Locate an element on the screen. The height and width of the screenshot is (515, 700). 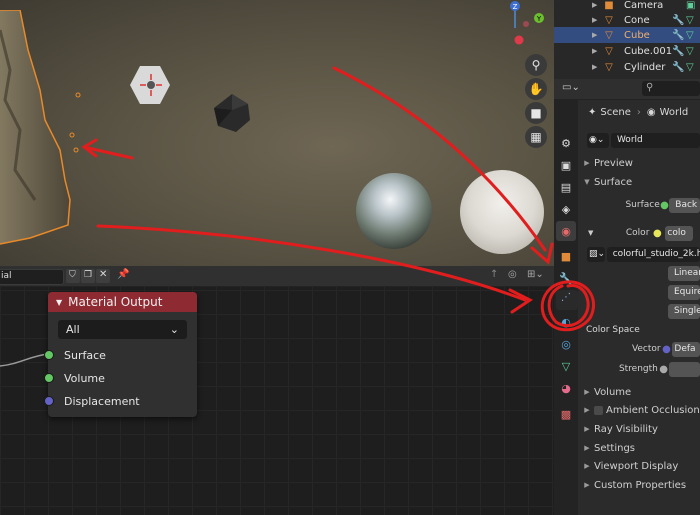
socket-displacement: Displacement is located at coordinates (92, 401).